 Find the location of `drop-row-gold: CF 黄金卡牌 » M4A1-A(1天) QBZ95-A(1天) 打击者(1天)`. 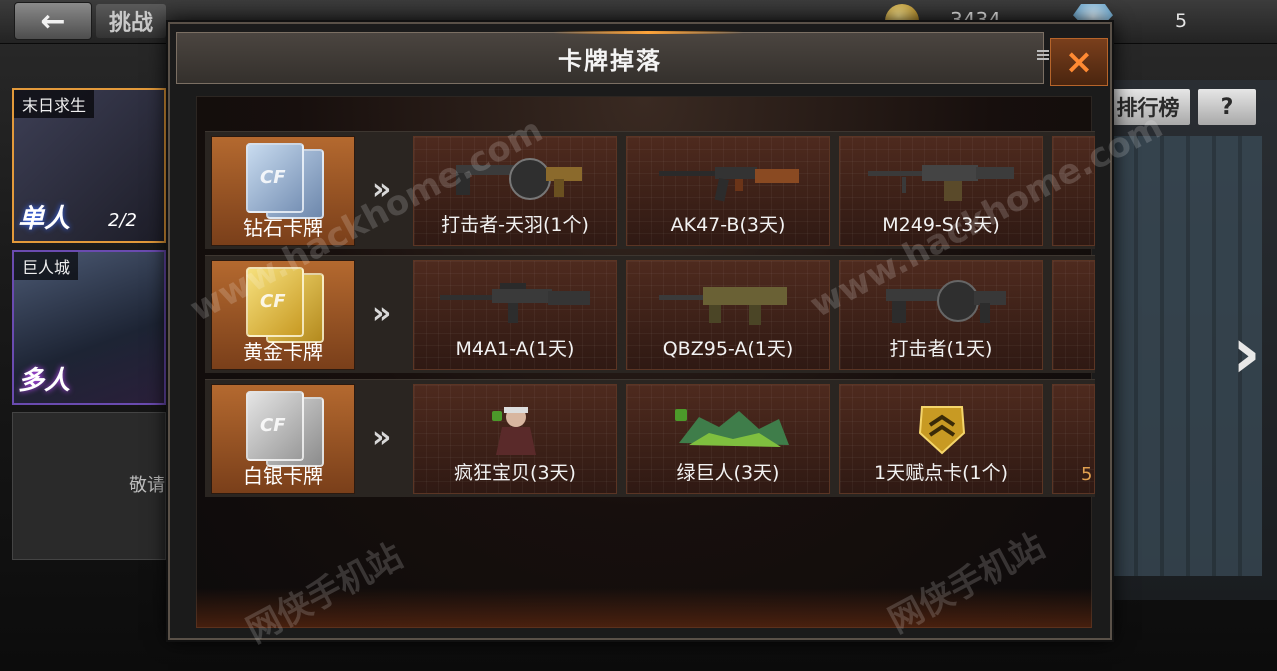

drop-row-gold: CF 黄金卡牌 » M4A1-A(1天) QBZ95-A(1天) 打击者(1天) is located at coordinates (650, 314).